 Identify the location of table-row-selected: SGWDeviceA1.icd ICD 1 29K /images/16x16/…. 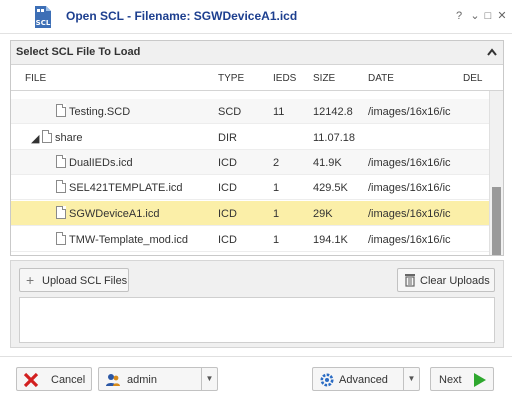
(250, 213).